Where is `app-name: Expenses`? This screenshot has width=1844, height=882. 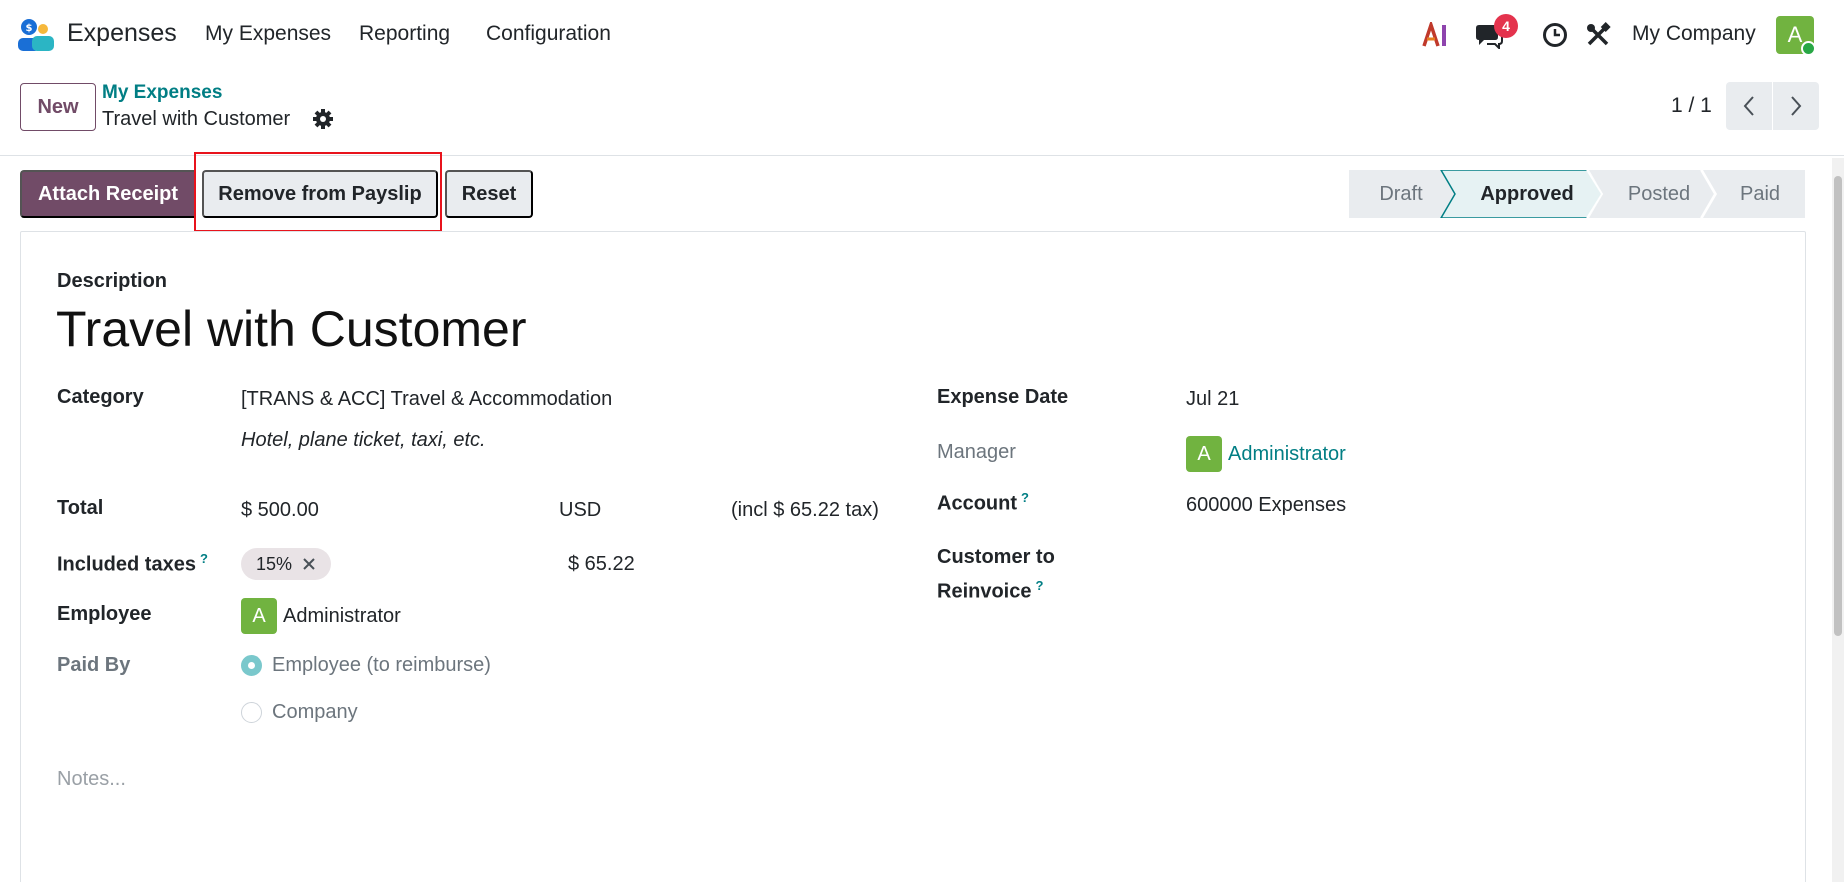
app-name: Expenses is located at coordinates (122, 33).